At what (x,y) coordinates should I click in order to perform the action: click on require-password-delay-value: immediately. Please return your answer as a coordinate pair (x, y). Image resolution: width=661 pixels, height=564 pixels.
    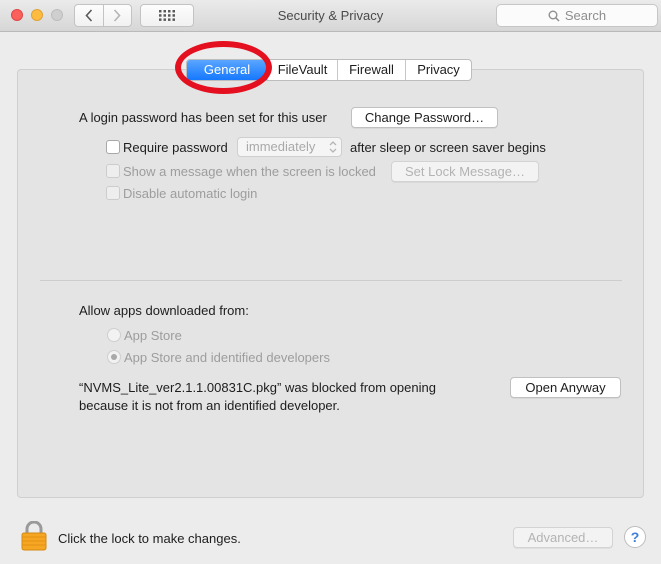
    Looking at the image, I should click on (281, 146).